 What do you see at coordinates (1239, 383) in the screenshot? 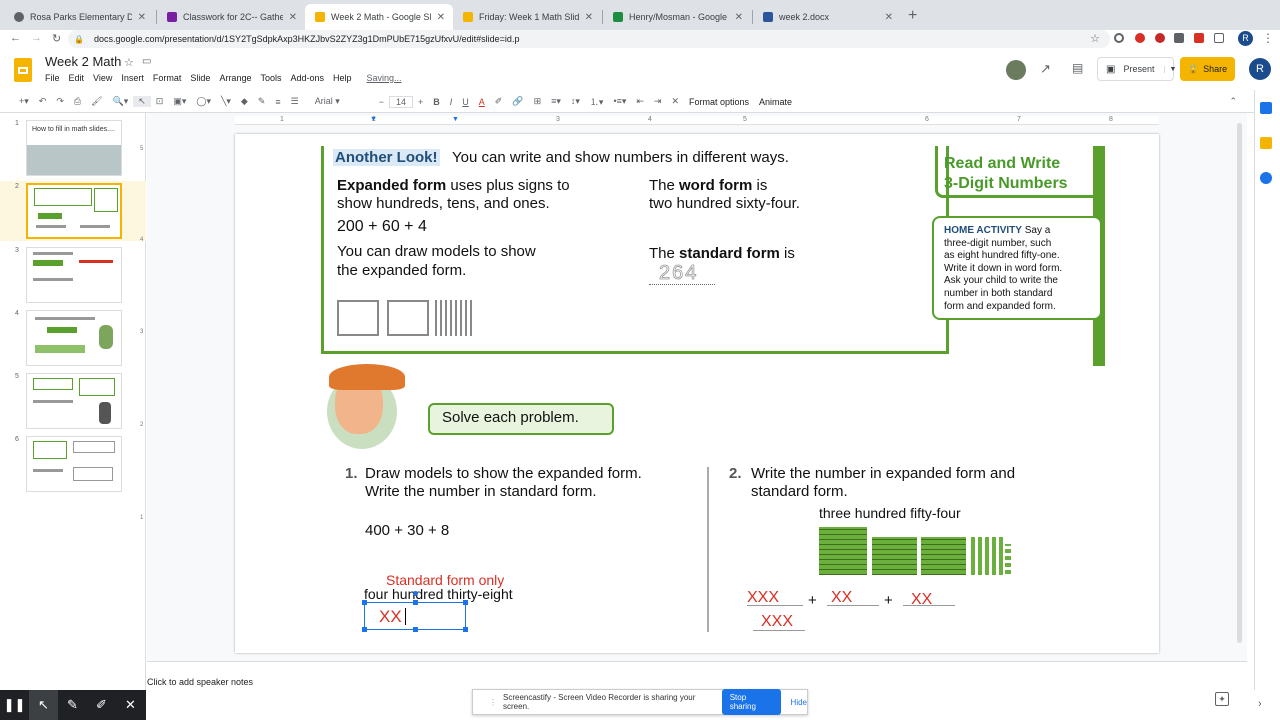
I see `scrollbar` at bounding box center [1239, 383].